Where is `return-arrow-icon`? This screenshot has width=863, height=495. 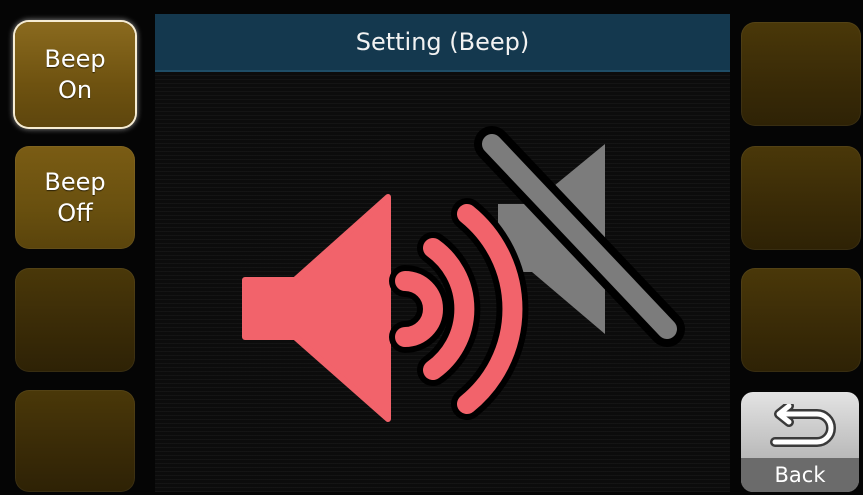 return-arrow-icon is located at coordinates (803, 425).